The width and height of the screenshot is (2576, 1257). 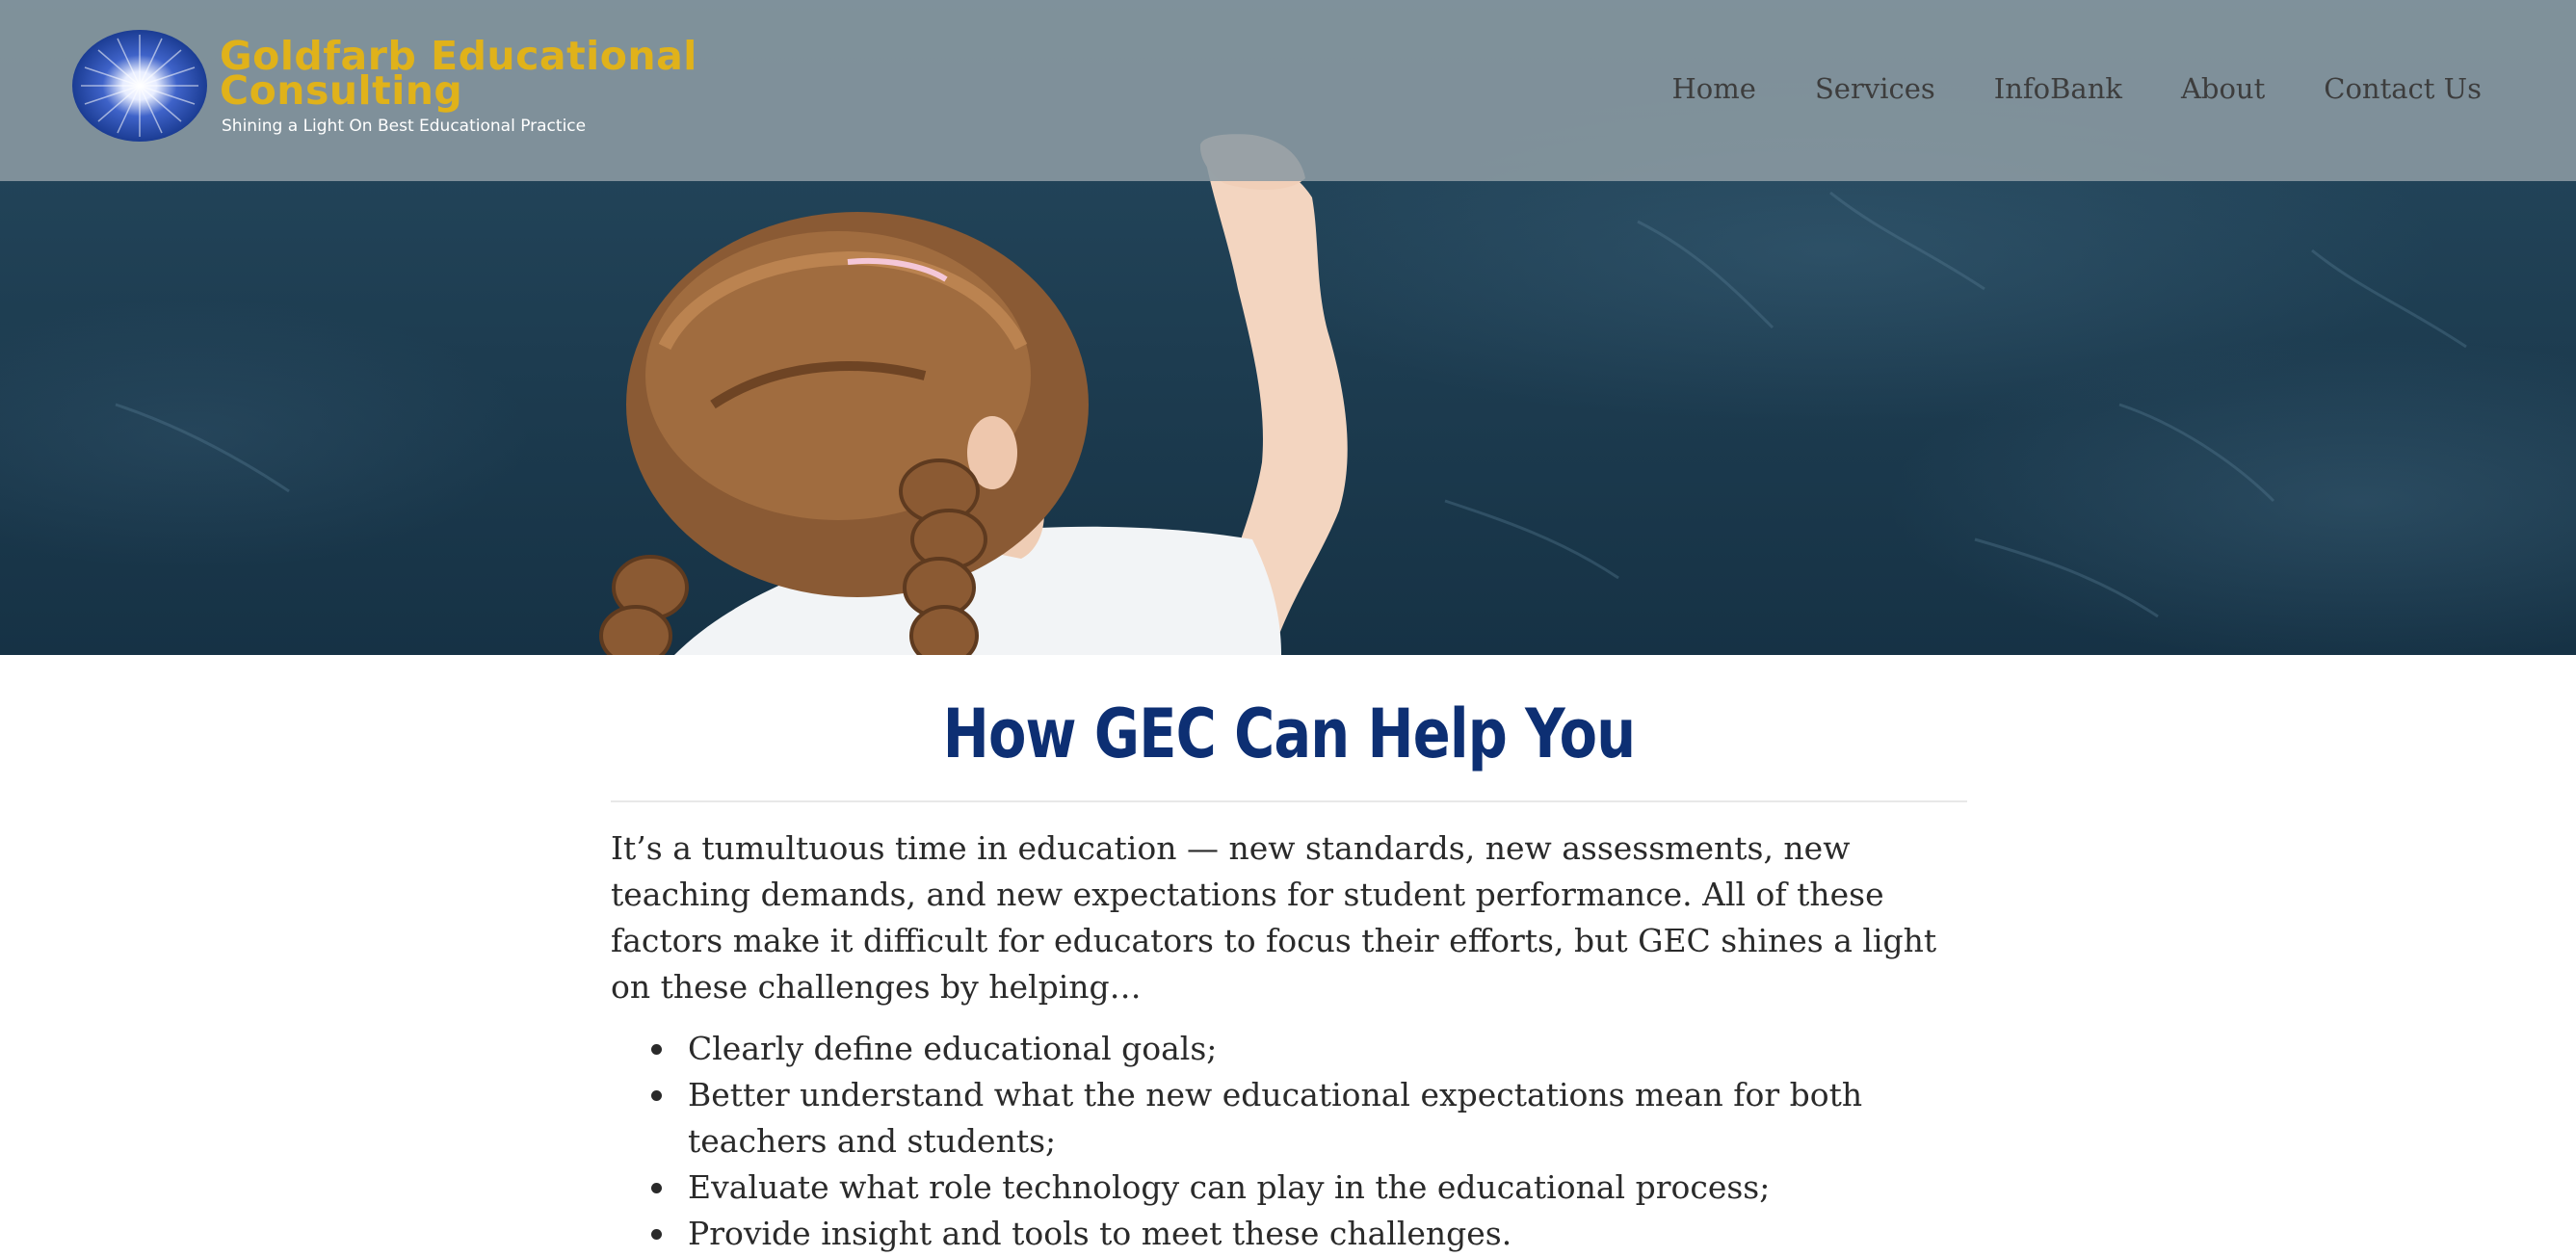 I want to click on logo-name-line-2: Consulting, so click(x=342, y=90).